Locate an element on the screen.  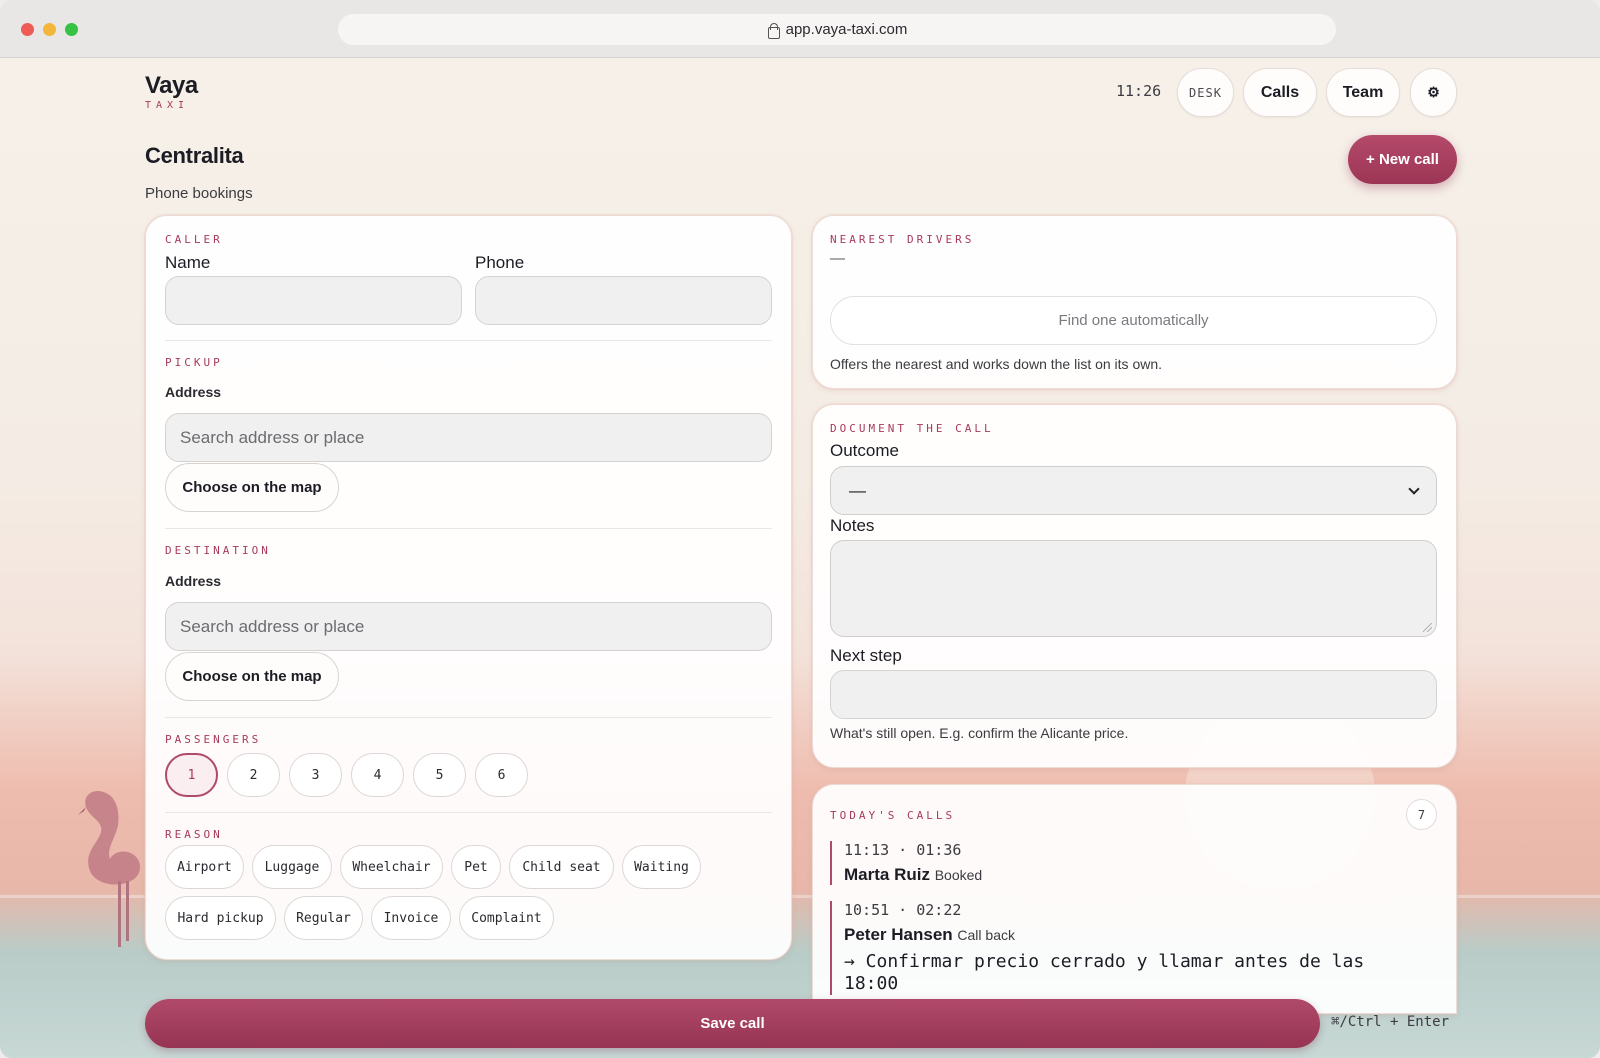
notes-textarea is located at coordinates (1133, 588).